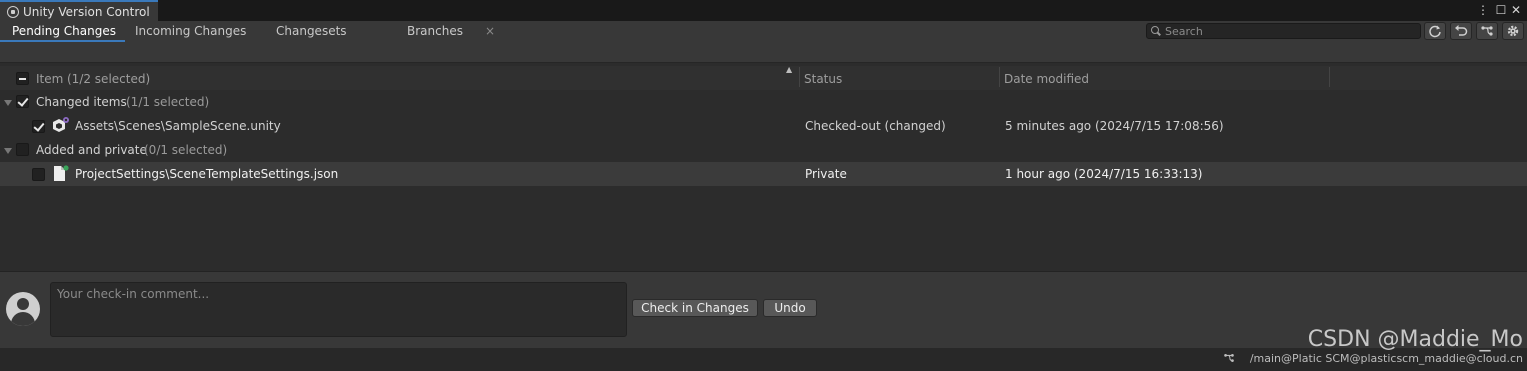 This screenshot has width=1527, height=371. I want to click on search-box, so click(1283, 31).